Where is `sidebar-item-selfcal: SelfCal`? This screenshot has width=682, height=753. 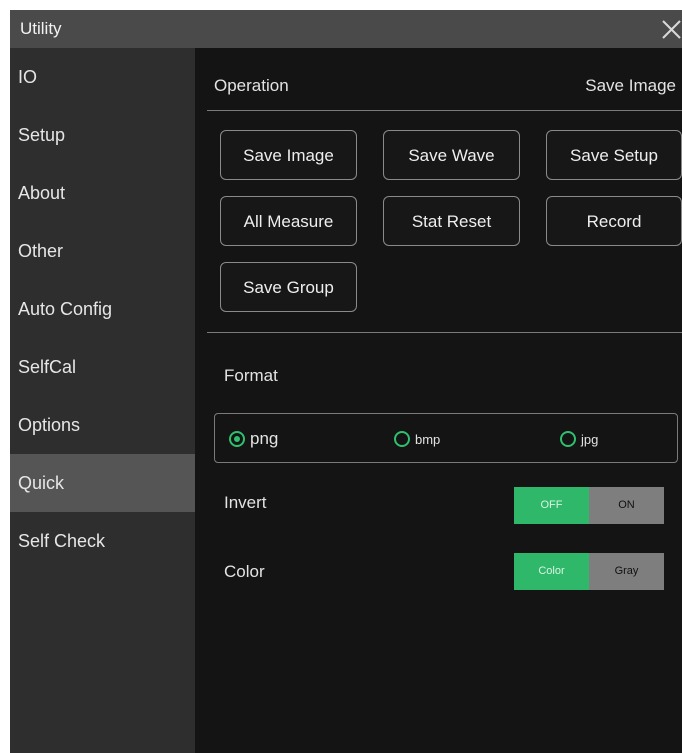
sidebar-item-selfcal: SelfCal is located at coordinates (102, 367).